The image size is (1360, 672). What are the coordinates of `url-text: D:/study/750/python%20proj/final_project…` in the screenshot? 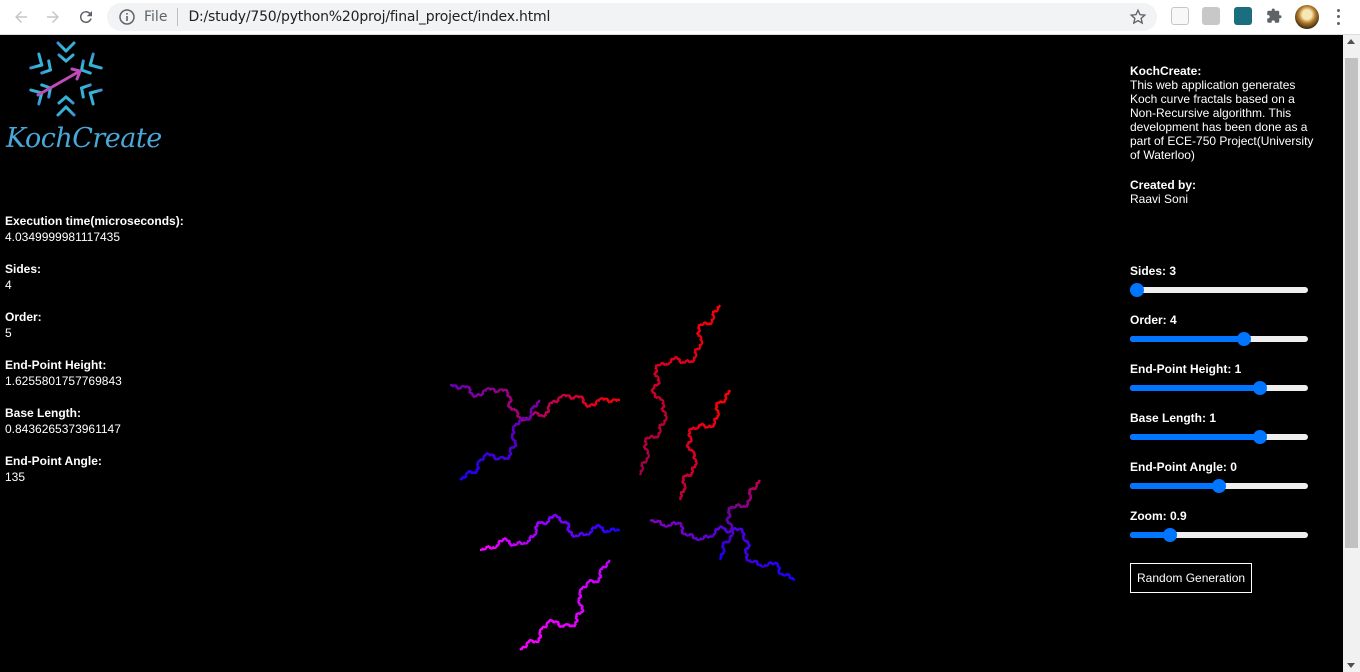 It's located at (369, 17).